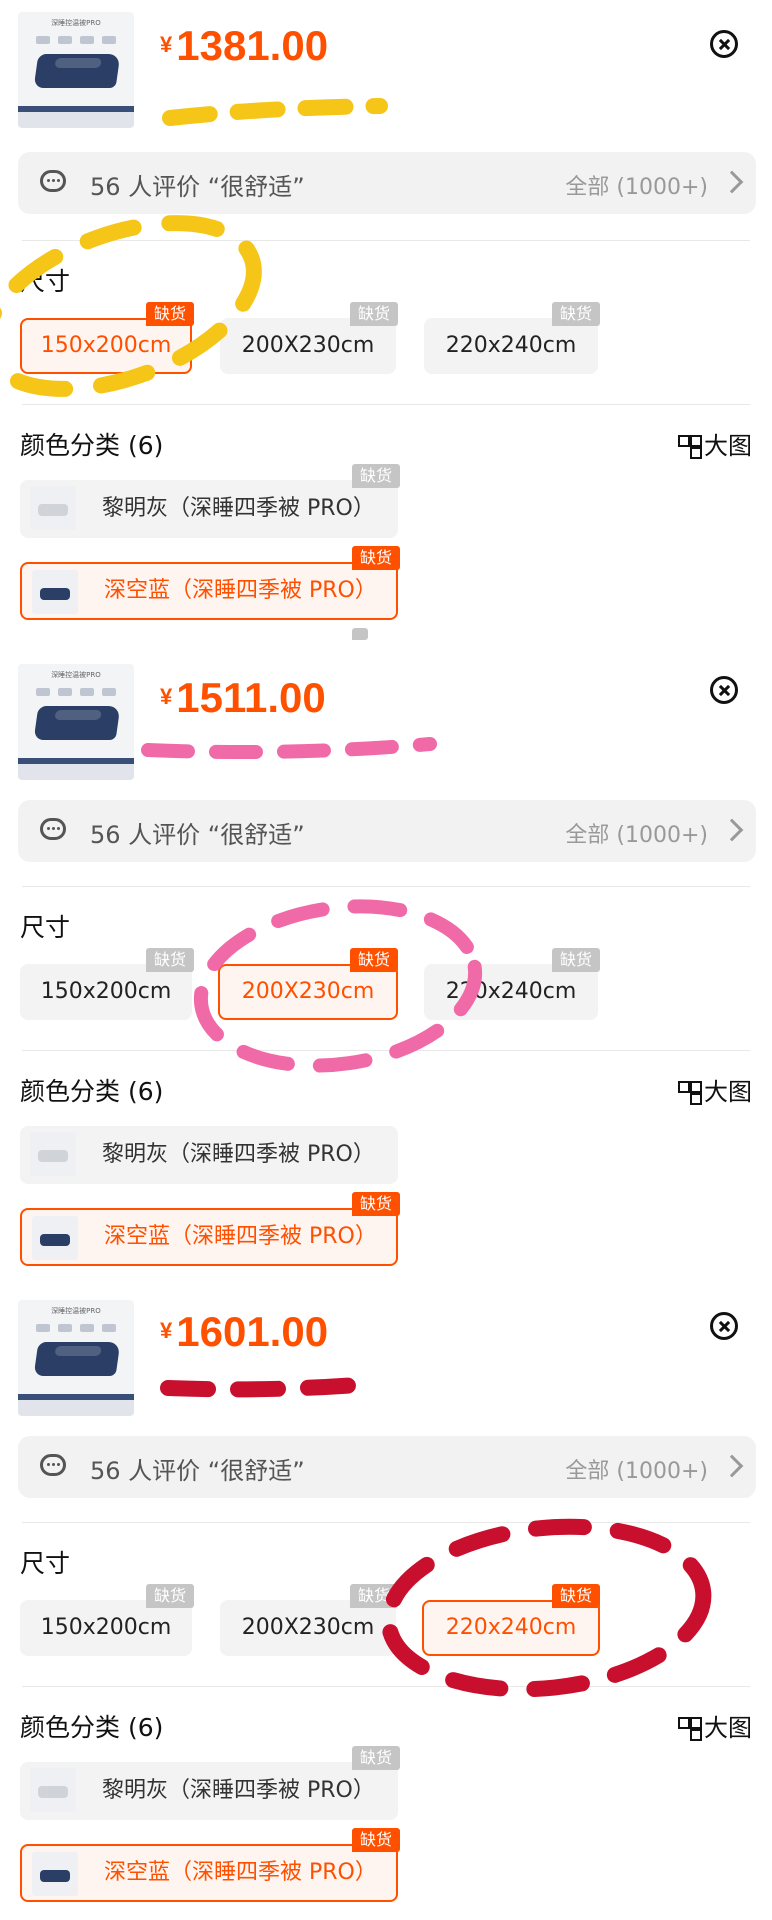 The height and width of the screenshot is (1920, 772). I want to click on price: ¥1511.00, so click(243, 698).